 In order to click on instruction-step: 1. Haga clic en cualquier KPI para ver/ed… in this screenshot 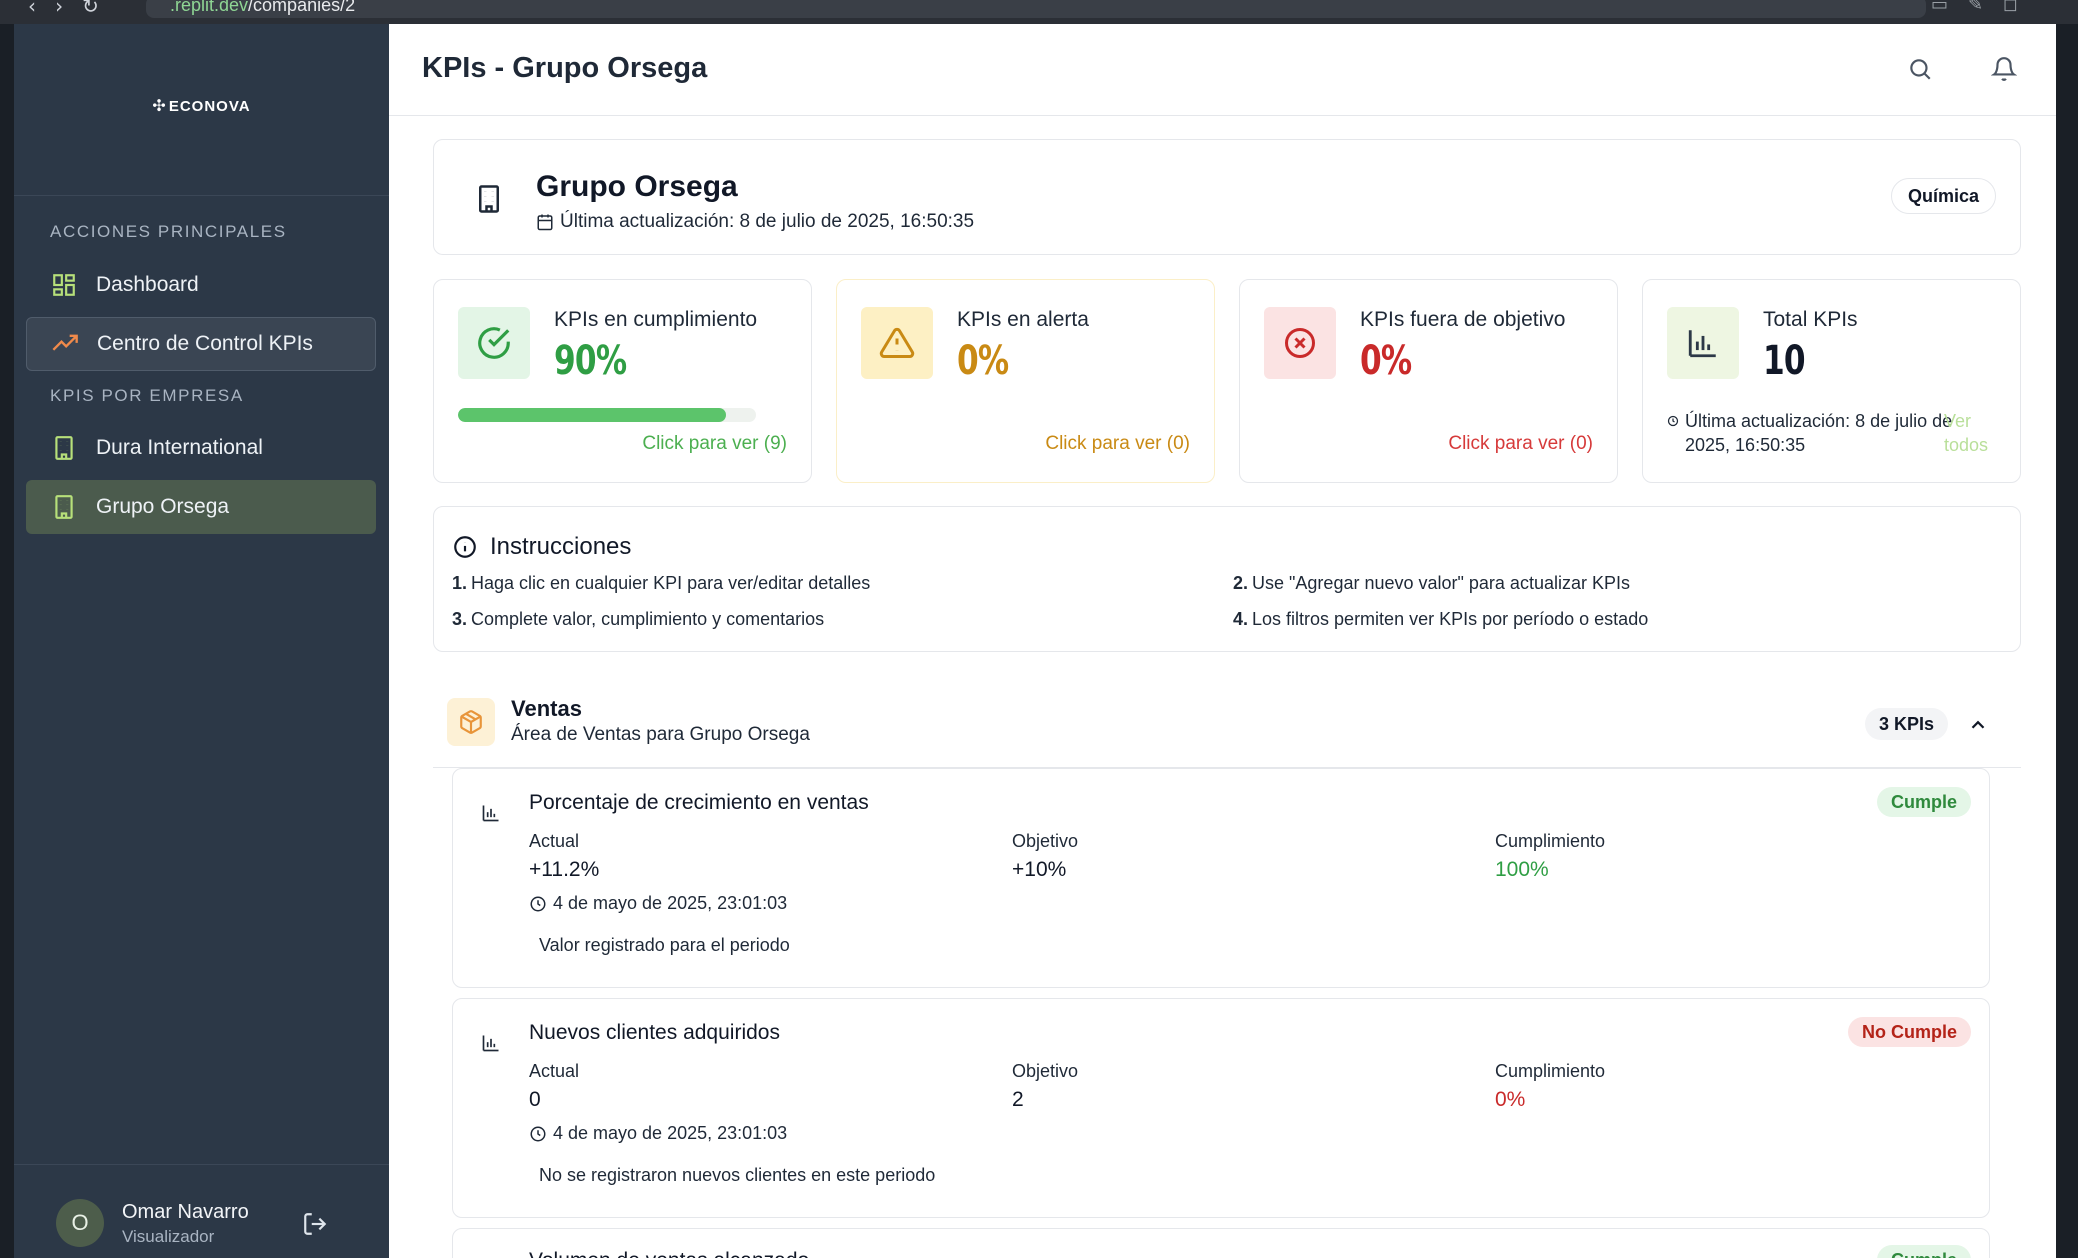, I will do `click(661, 583)`.